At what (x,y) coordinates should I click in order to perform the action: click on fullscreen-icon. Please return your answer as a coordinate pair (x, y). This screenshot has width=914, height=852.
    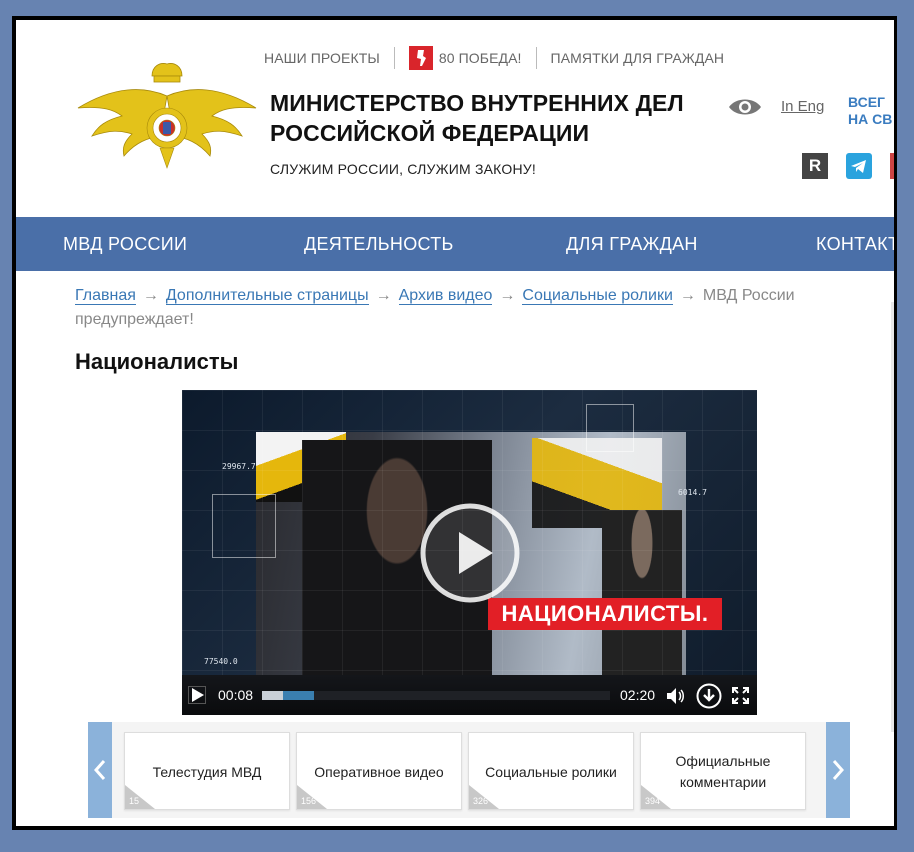
    Looking at the image, I should click on (740, 695).